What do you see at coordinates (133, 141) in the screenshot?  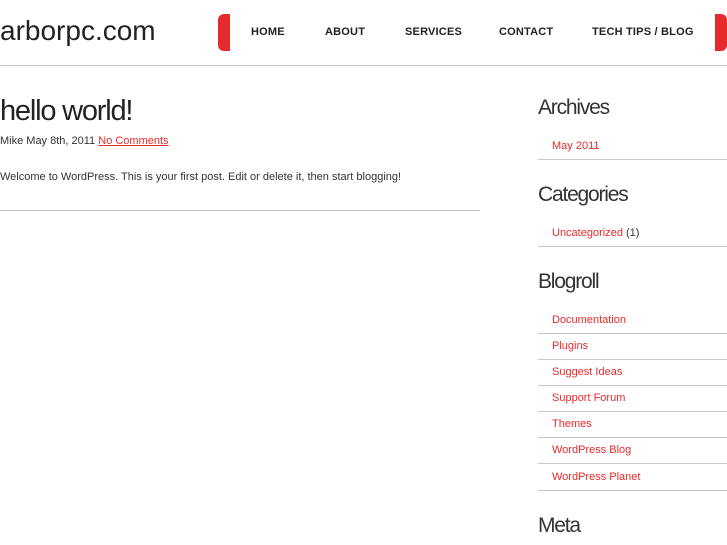 I see `post-comments-link: No Comments` at bounding box center [133, 141].